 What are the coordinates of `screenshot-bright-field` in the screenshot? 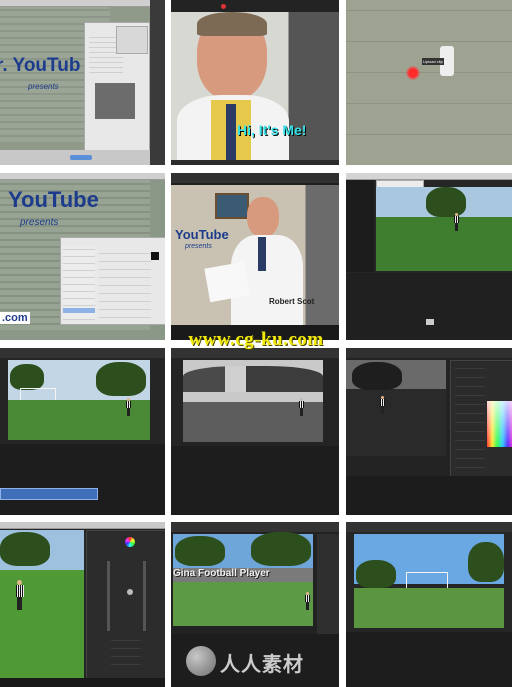 It's located at (429, 604).